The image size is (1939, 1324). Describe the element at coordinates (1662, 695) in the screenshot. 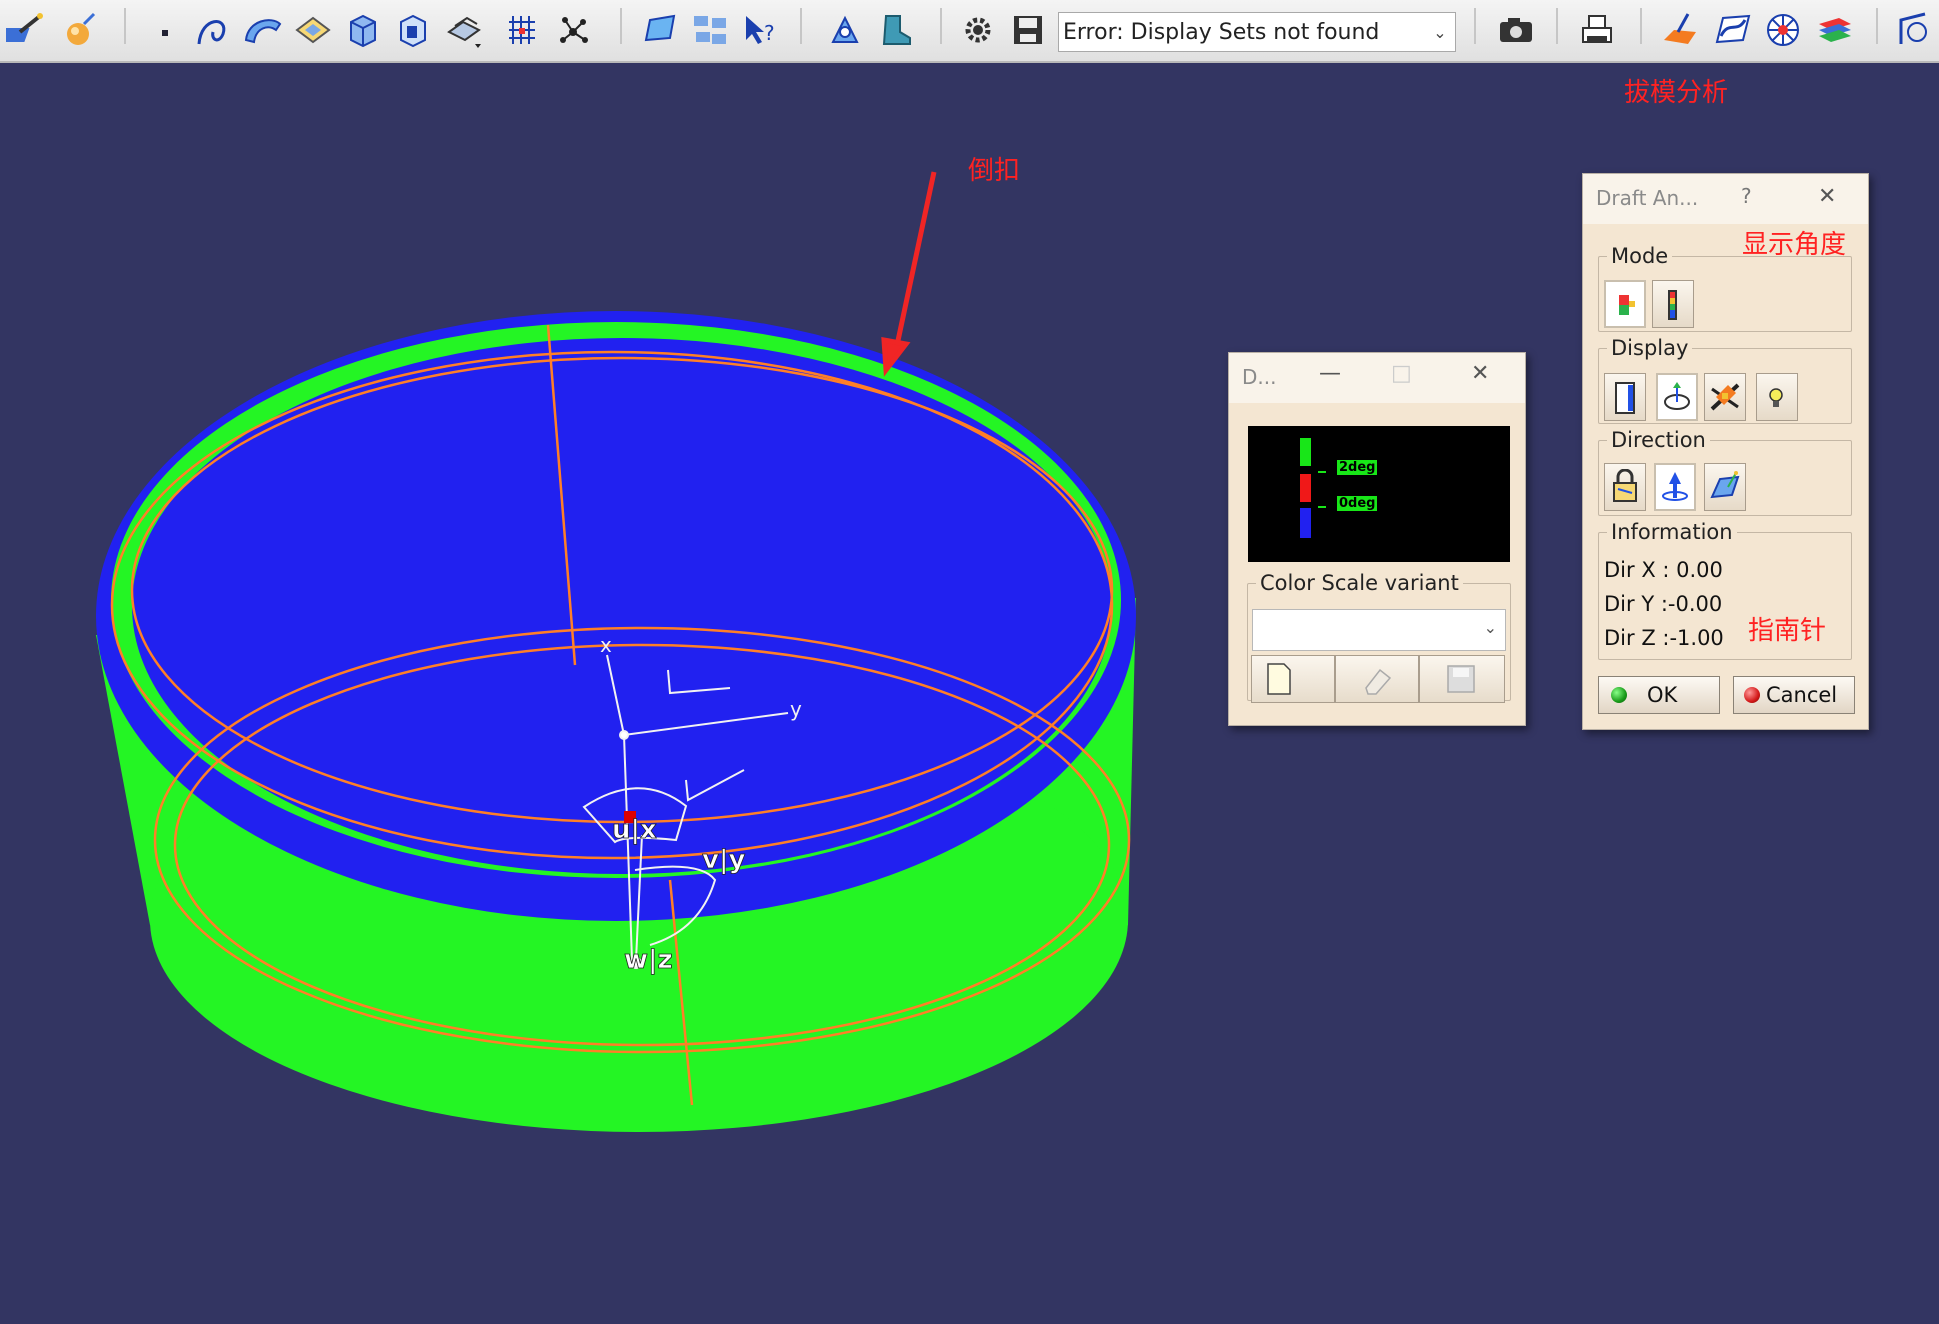

I see `ok-label: OK` at that location.